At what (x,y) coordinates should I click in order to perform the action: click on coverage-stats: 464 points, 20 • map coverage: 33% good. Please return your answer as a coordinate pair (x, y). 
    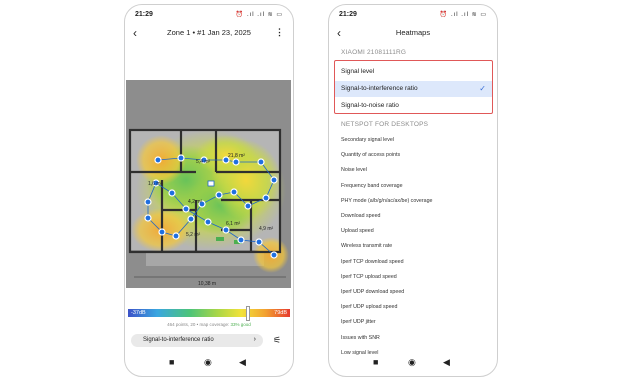
    Looking at the image, I should click on (209, 324).